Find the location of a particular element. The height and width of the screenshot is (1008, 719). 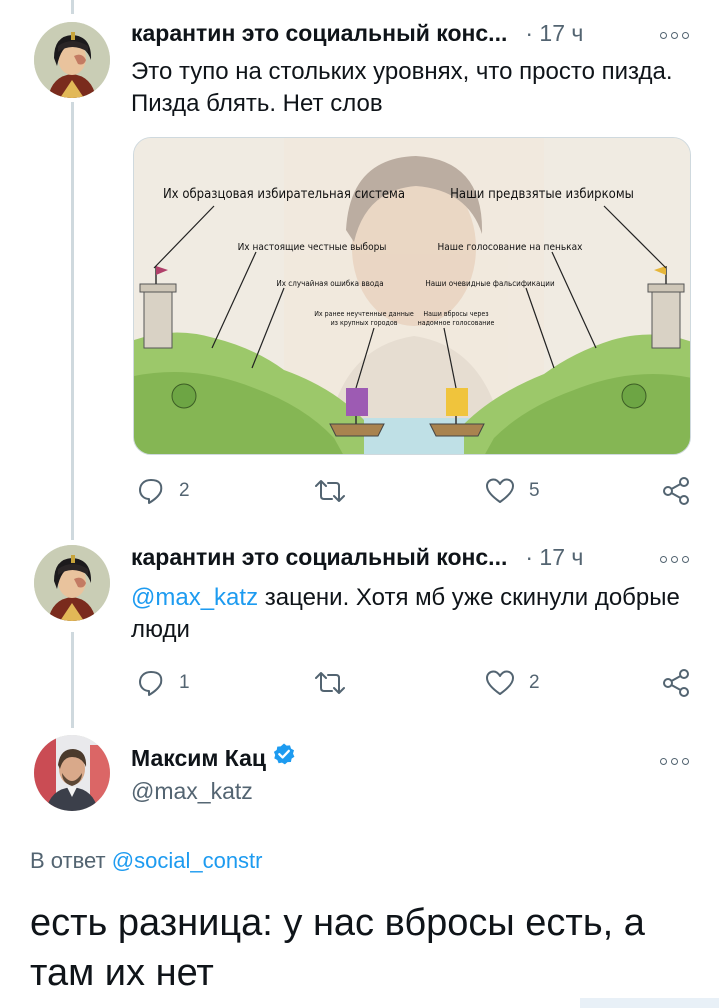

meme-label: Наши вбросы через is located at coordinates (455, 314).